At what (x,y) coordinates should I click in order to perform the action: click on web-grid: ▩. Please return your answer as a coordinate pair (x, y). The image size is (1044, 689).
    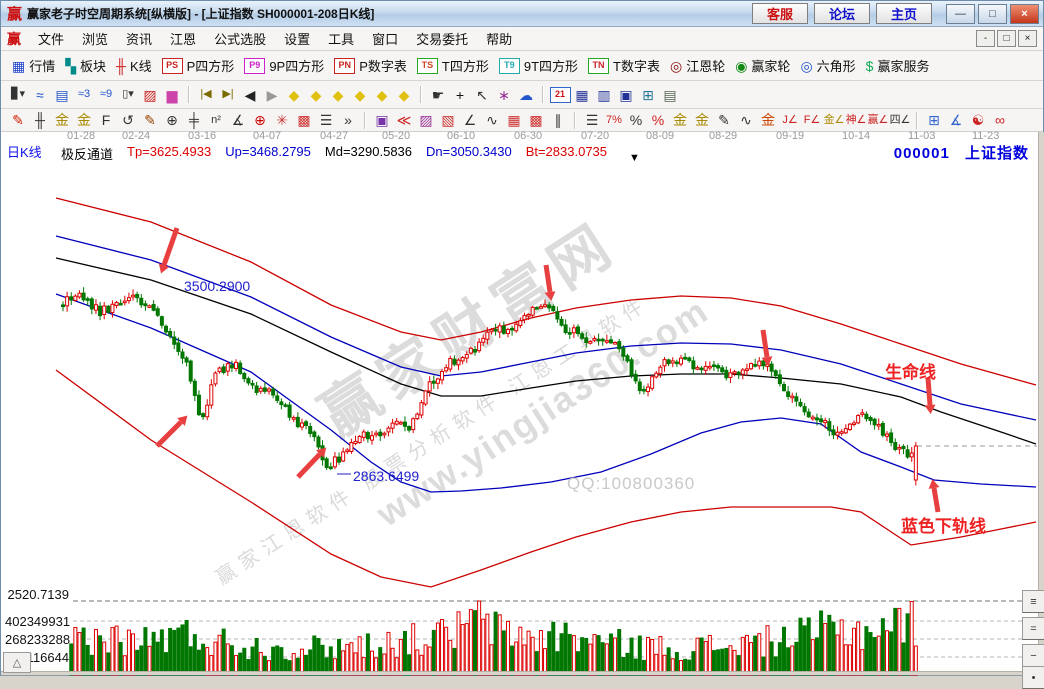
    Looking at the image, I should click on (304, 120).